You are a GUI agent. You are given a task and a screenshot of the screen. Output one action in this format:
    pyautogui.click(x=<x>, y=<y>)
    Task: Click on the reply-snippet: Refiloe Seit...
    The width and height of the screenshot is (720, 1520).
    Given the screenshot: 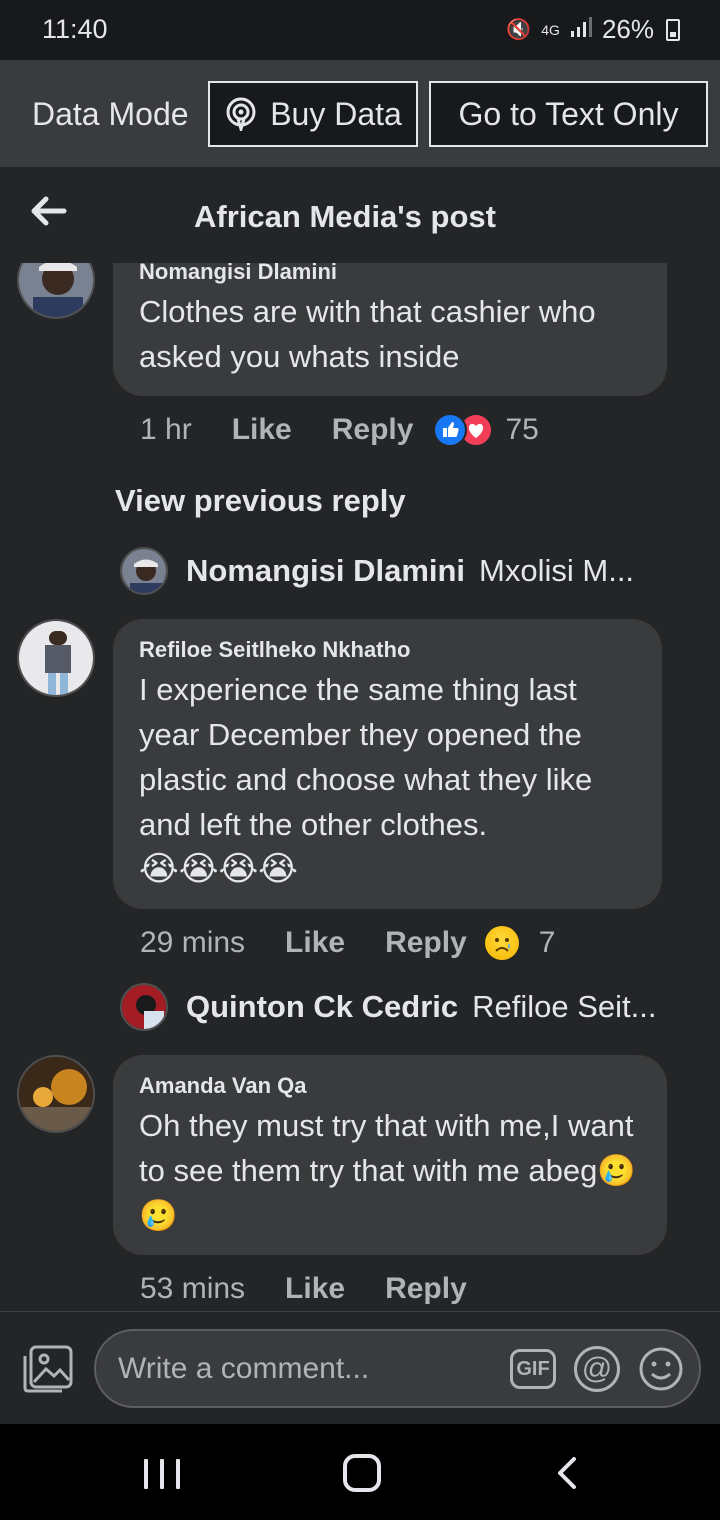 What is the action you would take?
    pyautogui.click(x=564, y=1006)
    